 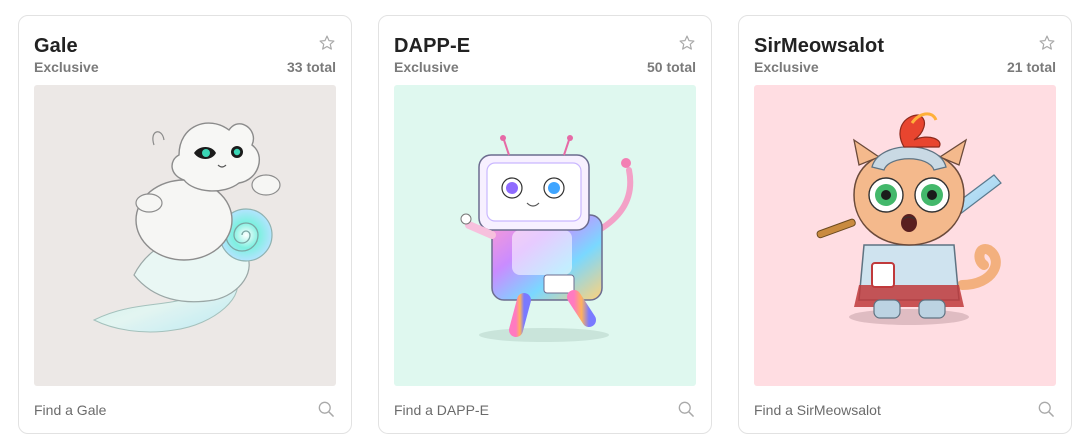 I want to click on total-count: 50 total, so click(x=671, y=67).